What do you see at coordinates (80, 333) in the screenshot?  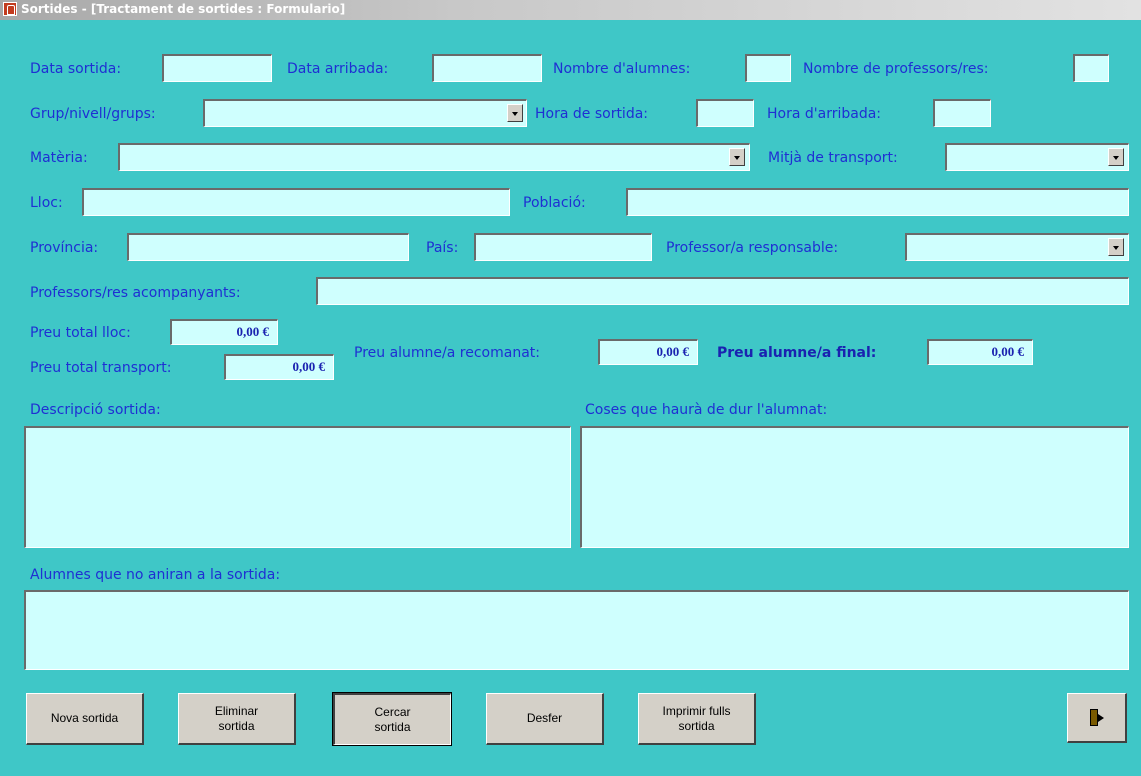 I see `label-preu-total-lloc: Preu total lloc:` at bounding box center [80, 333].